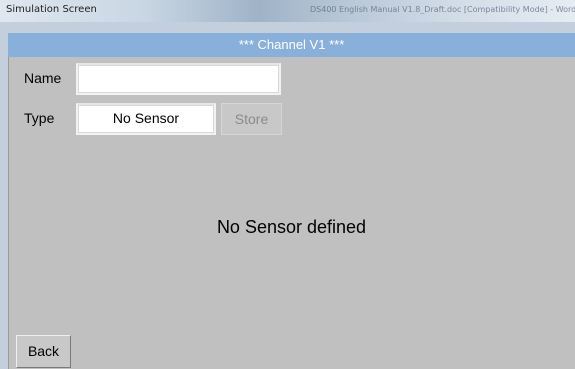 Image resolution: width=575 pixels, height=369 pixels. I want to click on channel-header: *** Channel V1 ***, so click(291, 45).